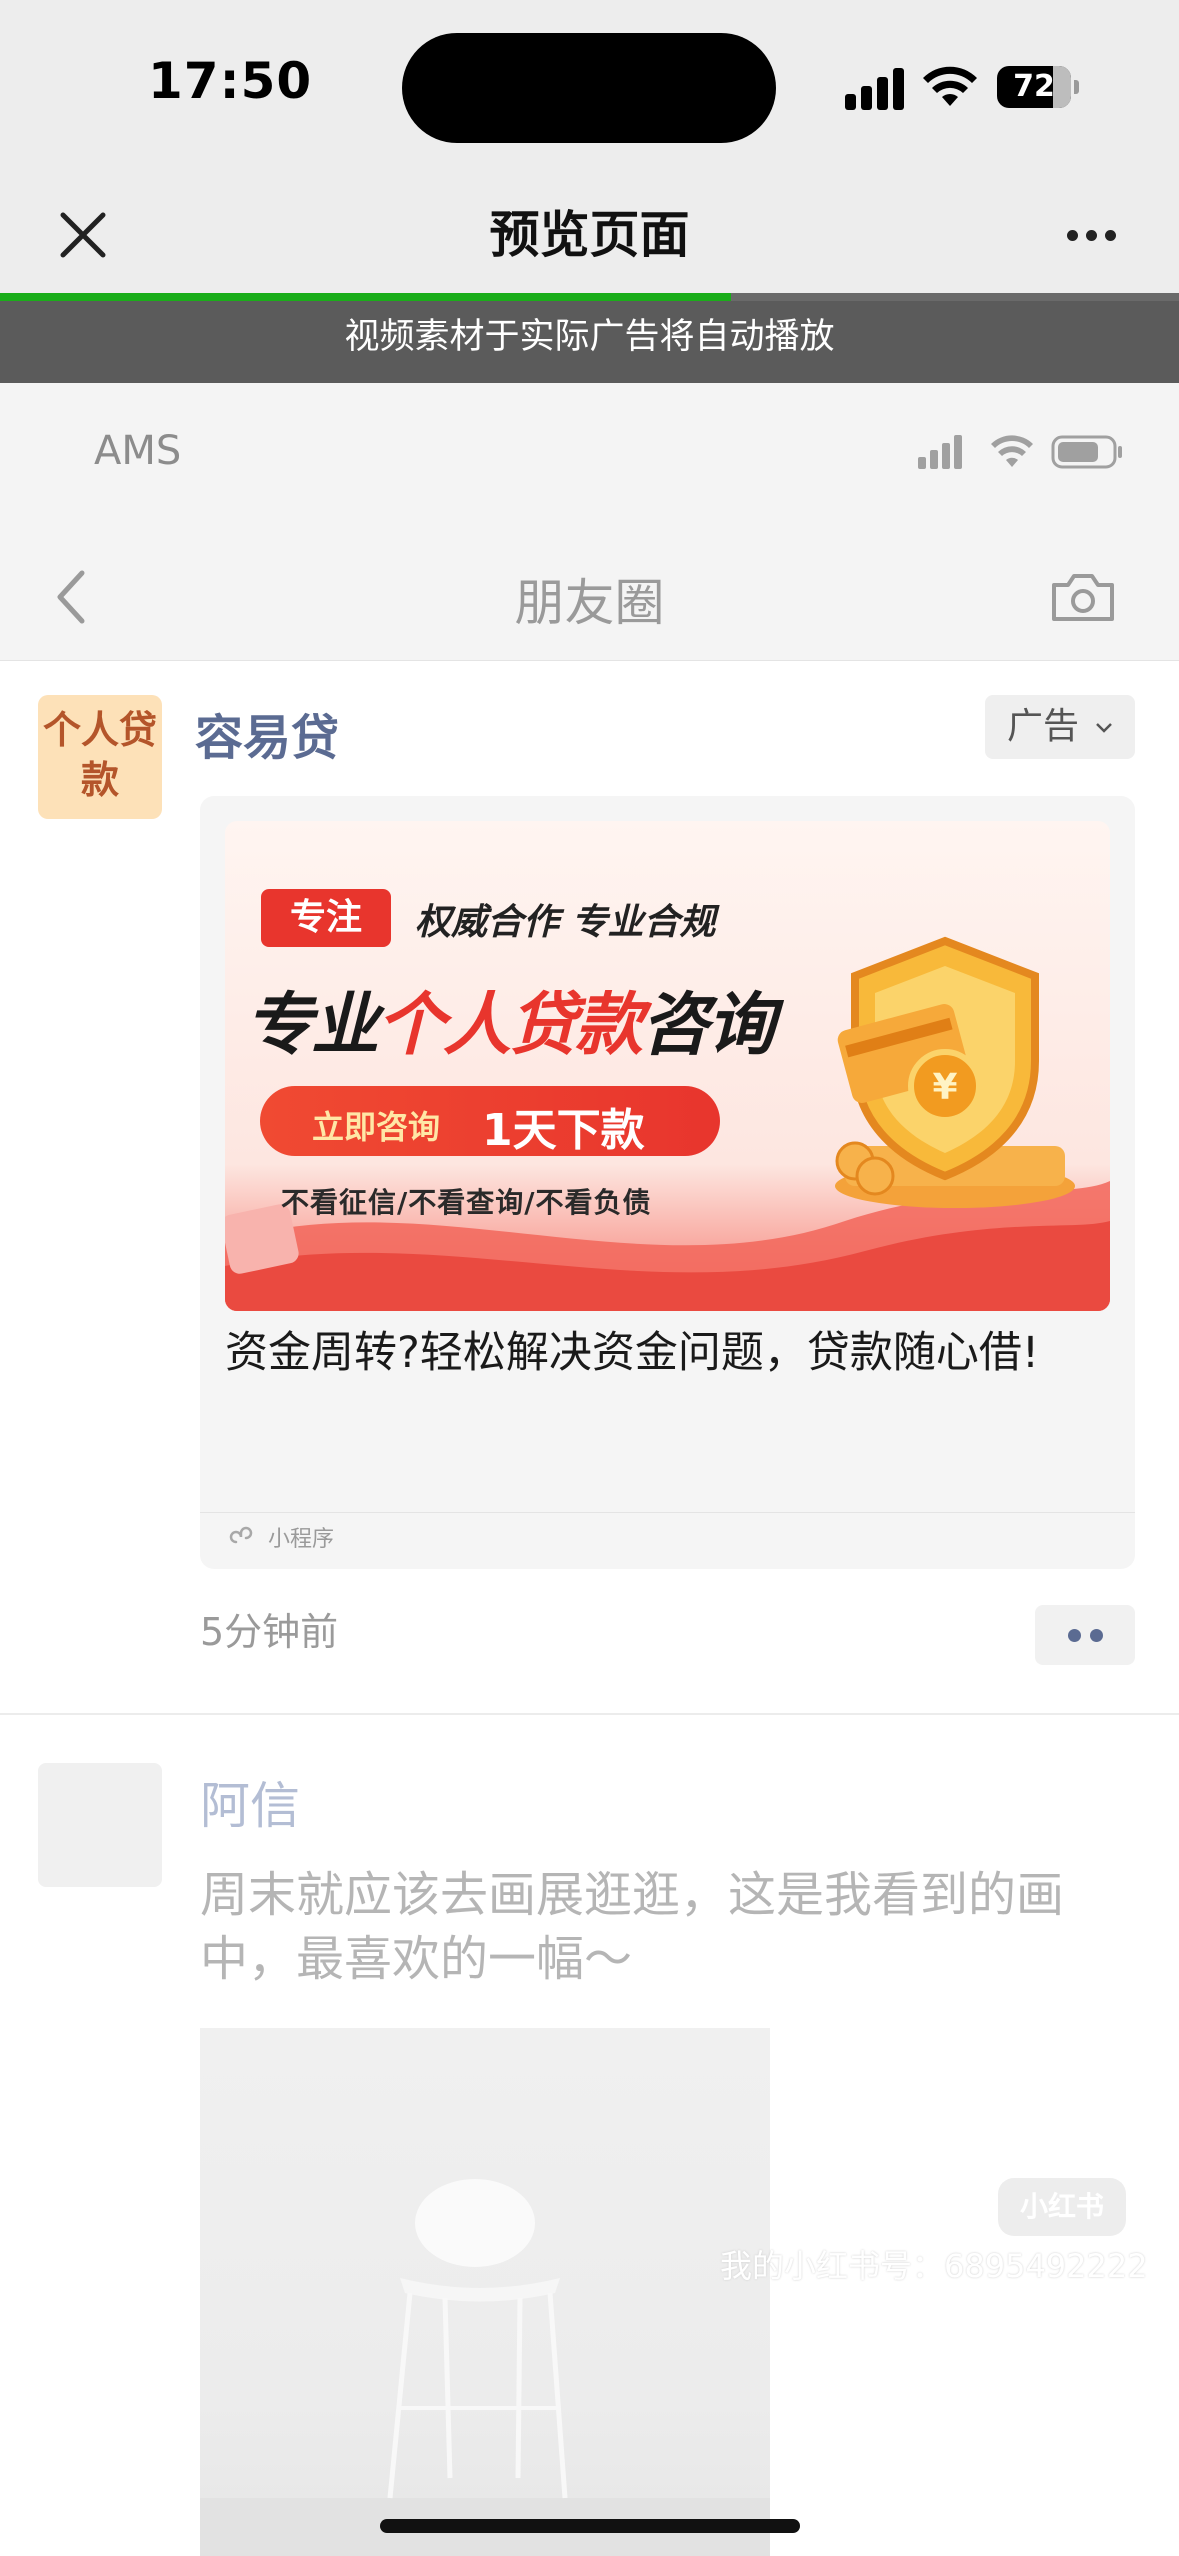 This screenshot has height=2556, width=1179. Describe the element at coordinates (589, 603) in the screenshot. I see `moments-title: 朋友圈` at that location.